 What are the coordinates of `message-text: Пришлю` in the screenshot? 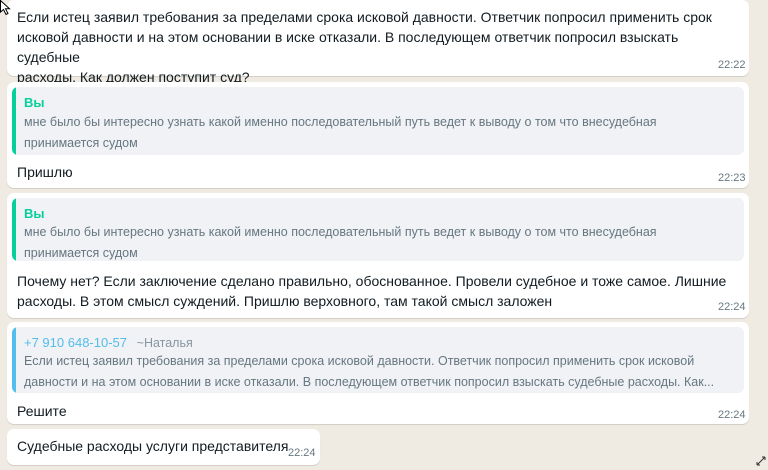 It's located at (45, 172).